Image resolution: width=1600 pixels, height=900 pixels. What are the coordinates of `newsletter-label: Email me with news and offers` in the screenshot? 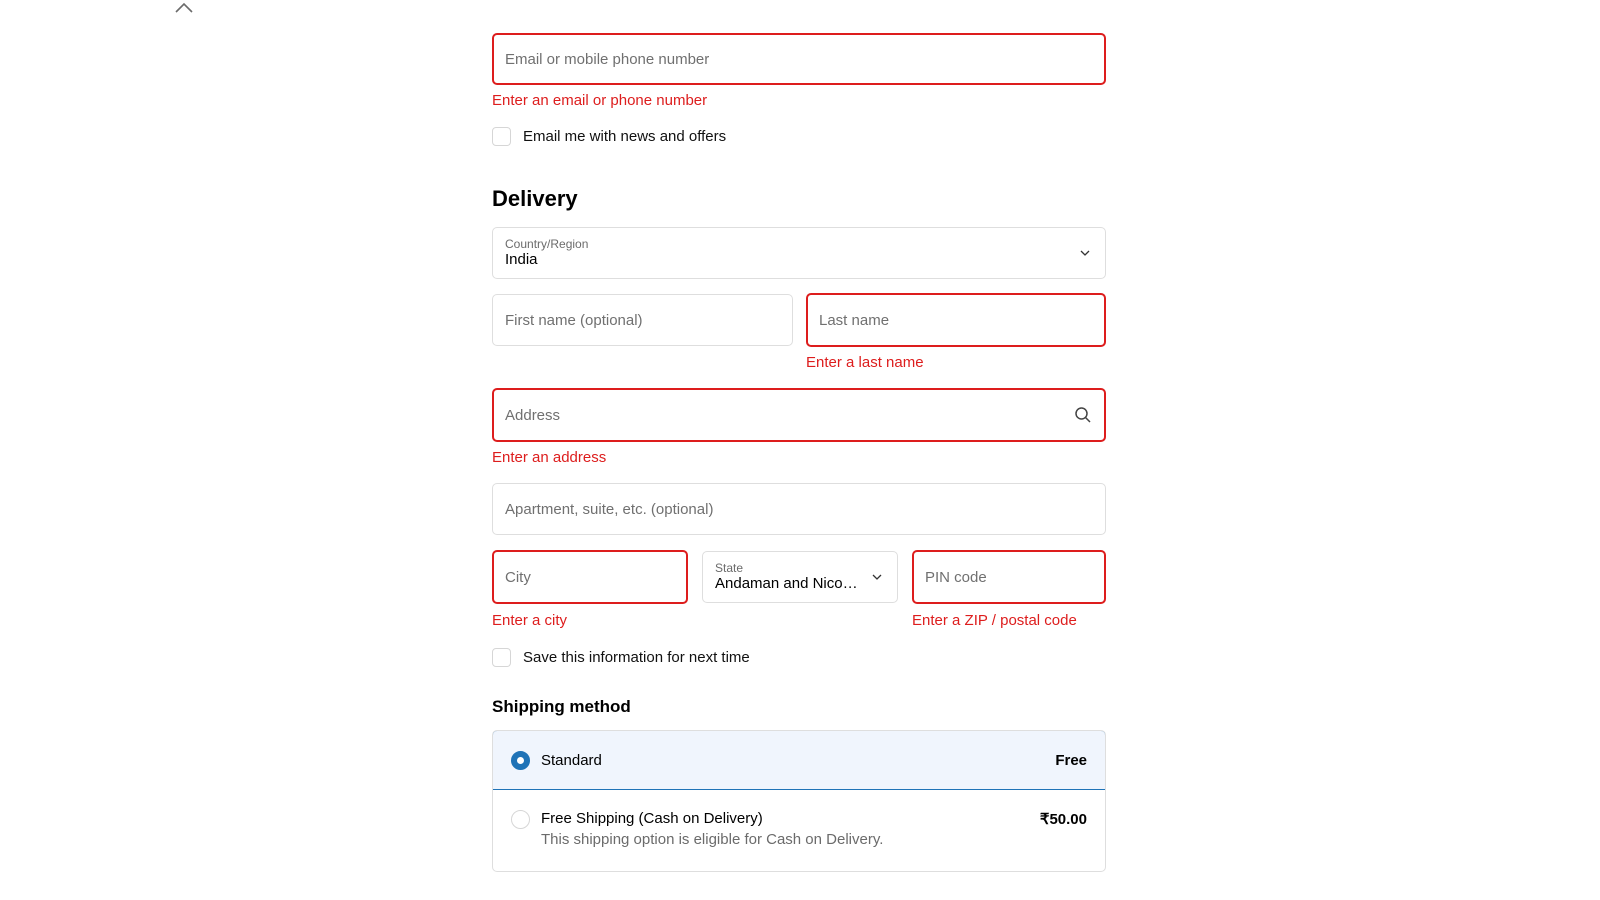 It's located at (625, 136).